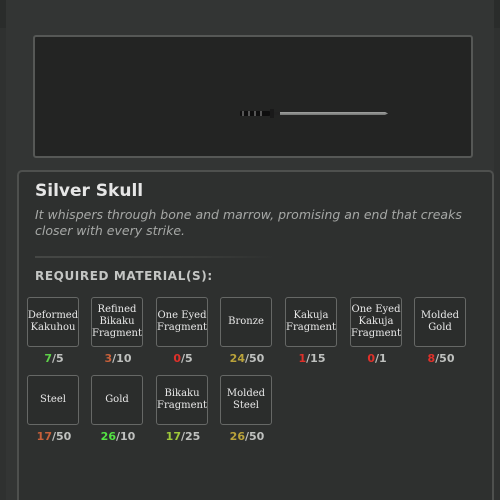 This screenshot has height=500, width=500. What do you see at coordinates (376, 322) in the screenshot?
I see `material-name: One Eyed Kakuja Fragment` at bounding box center [376, 322].